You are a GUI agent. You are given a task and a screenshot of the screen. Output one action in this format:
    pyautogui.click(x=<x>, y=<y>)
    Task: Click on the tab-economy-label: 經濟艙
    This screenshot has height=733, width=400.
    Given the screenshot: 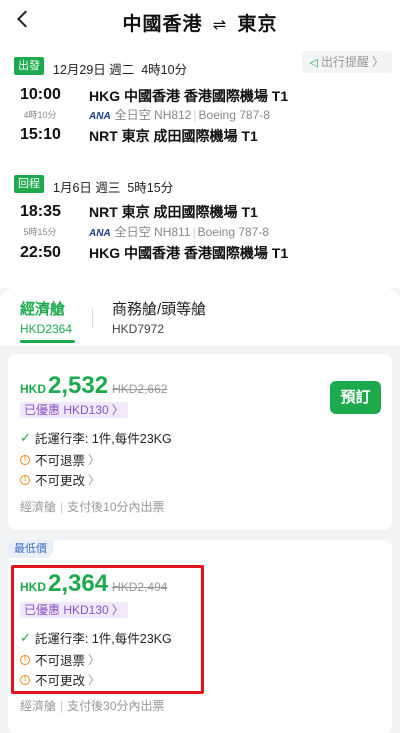 What is the action you would take?
    pyautogui.click(x=43, y=309)
    